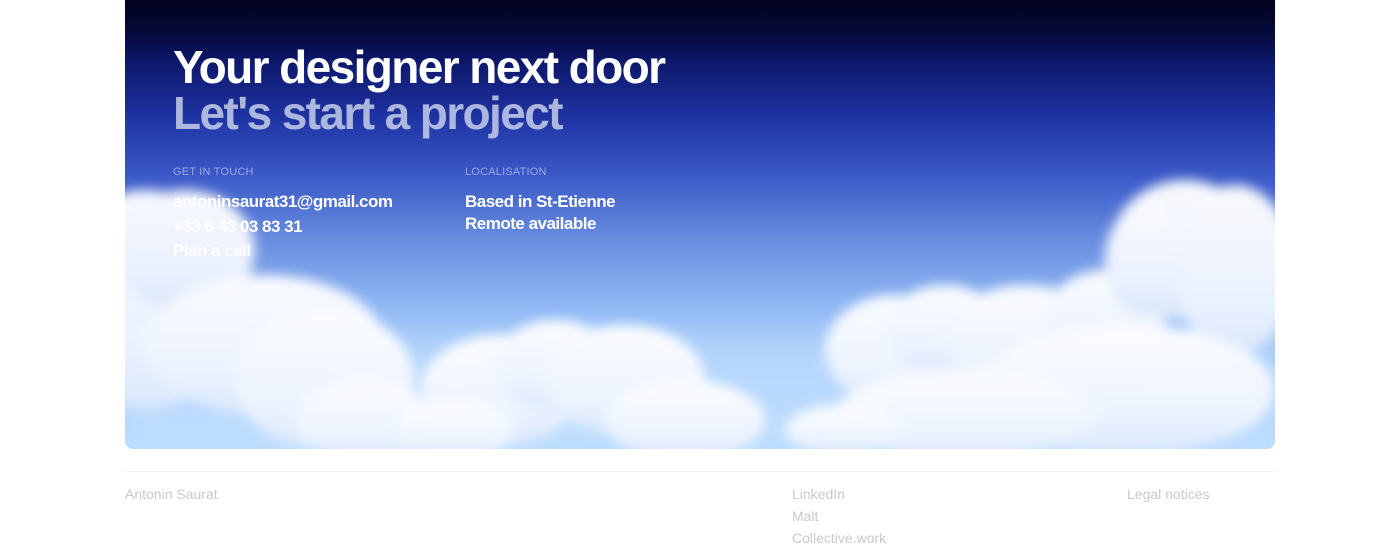 The width and height of the screenshot is (1400, 546). I want to click on plan-call-link: Plan a call, so click(212, 251).